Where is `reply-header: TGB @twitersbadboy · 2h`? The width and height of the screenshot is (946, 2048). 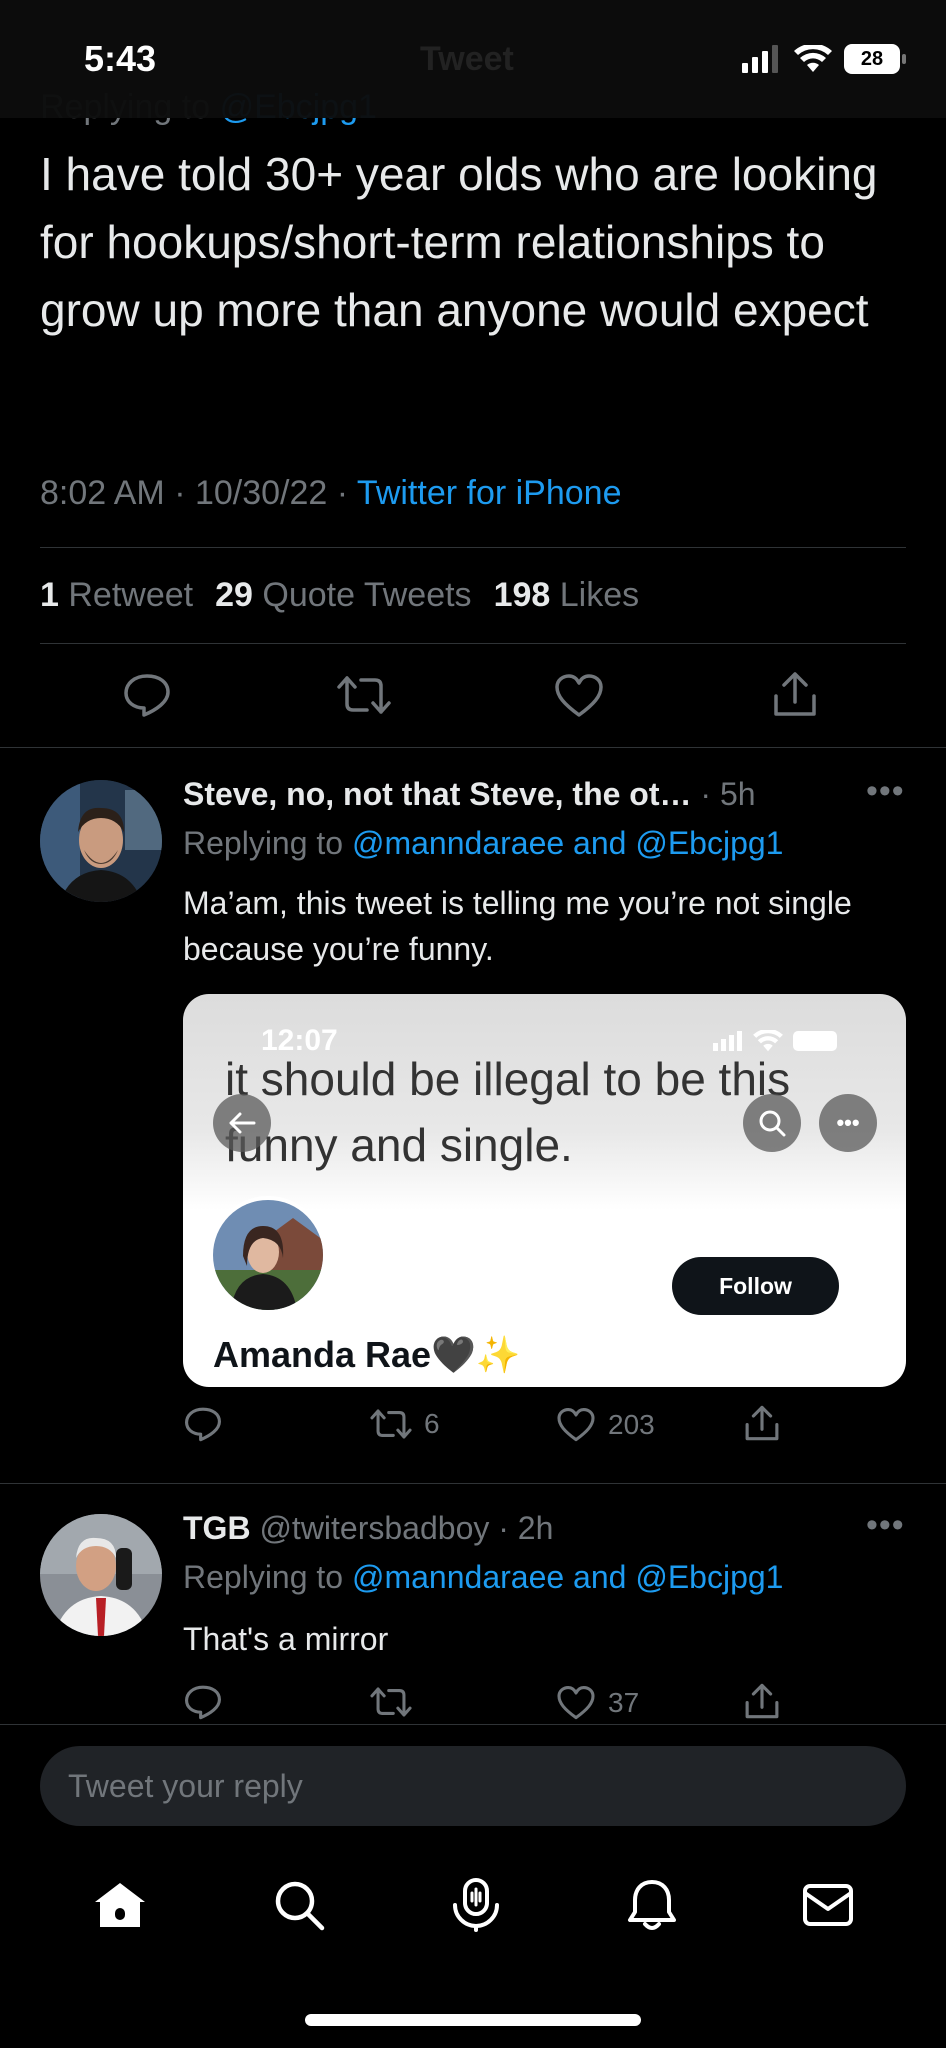 reply-header: TGB @twitersbadboy · 2h is located at coordinates (368, 1528).